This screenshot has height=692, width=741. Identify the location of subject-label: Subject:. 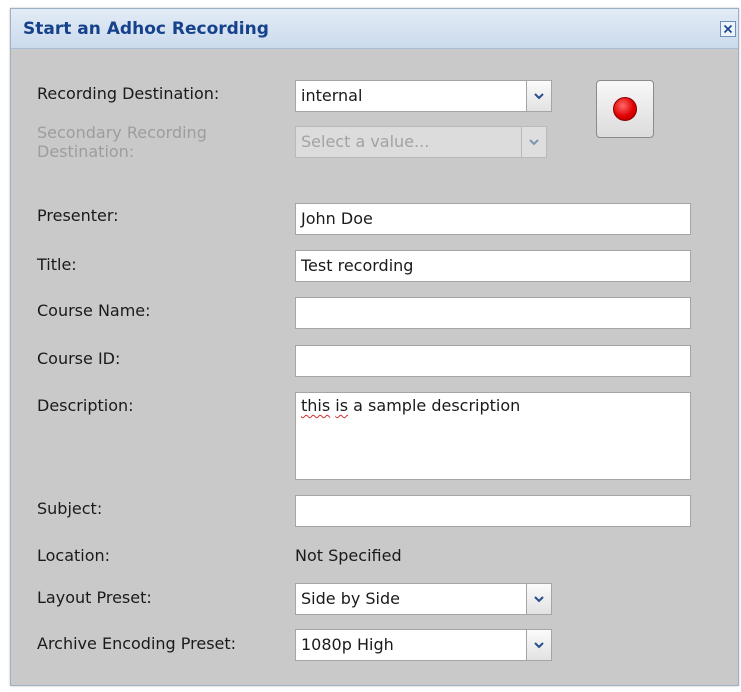
(70, 508).